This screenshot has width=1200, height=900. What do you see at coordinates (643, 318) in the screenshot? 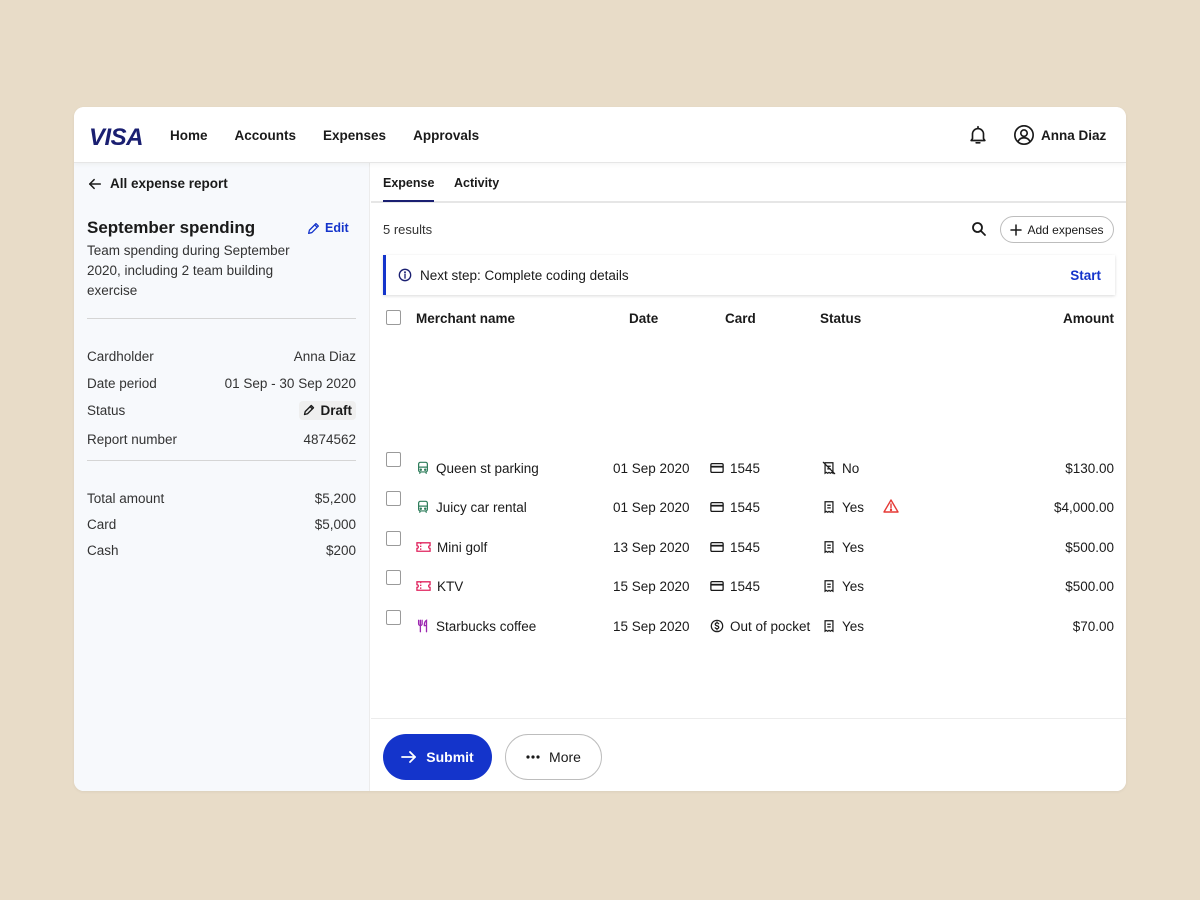
I see `header-date: Date` at bounding box center [643, 318].